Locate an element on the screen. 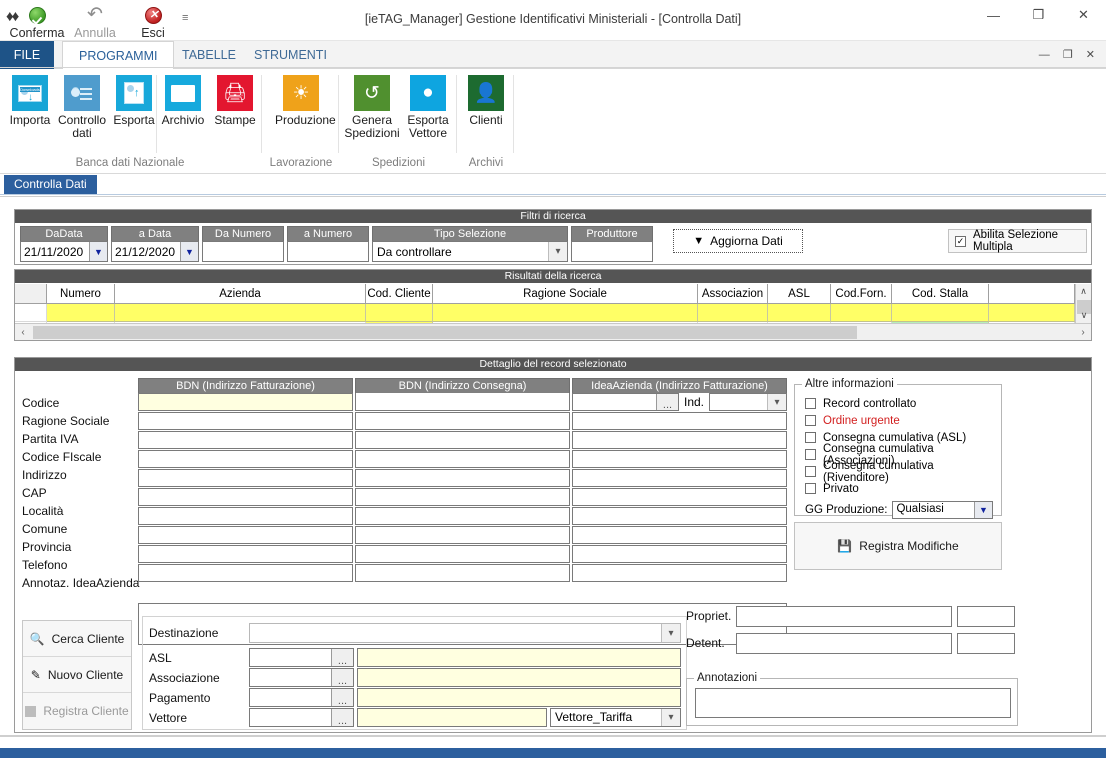 The height and width of the screenshot is (758, 1106). nuovo-cliente-button: ✎ Nuovo Cliente is located at coordinates (77, 675).